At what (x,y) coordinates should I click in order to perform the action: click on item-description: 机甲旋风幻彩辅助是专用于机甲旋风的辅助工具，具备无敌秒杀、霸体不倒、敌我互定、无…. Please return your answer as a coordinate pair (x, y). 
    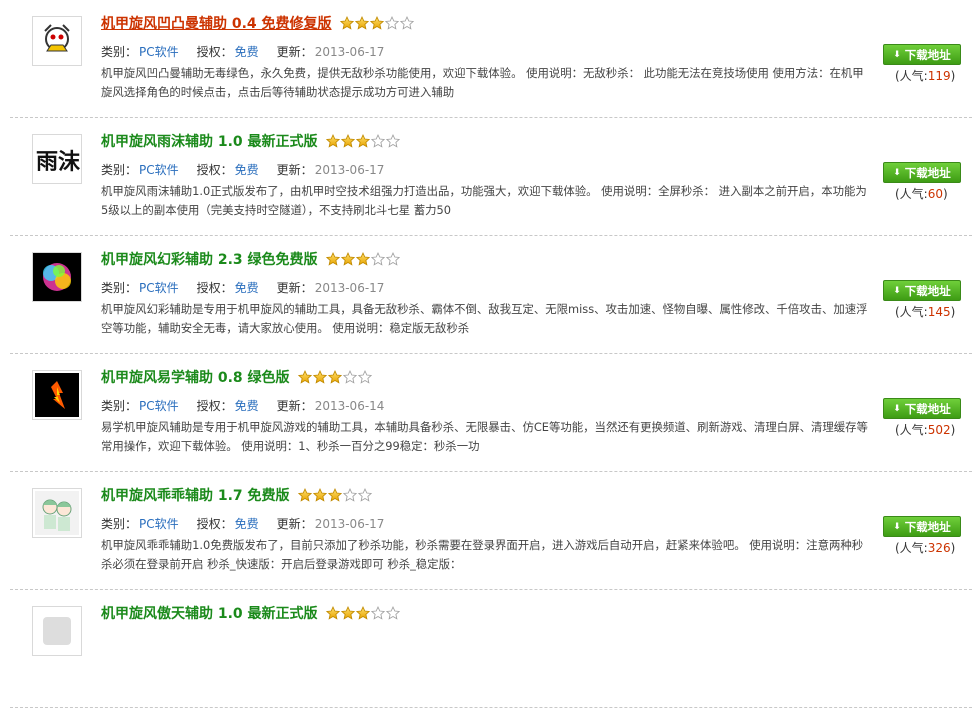
    Looking at the image, I should click on (484, 318).